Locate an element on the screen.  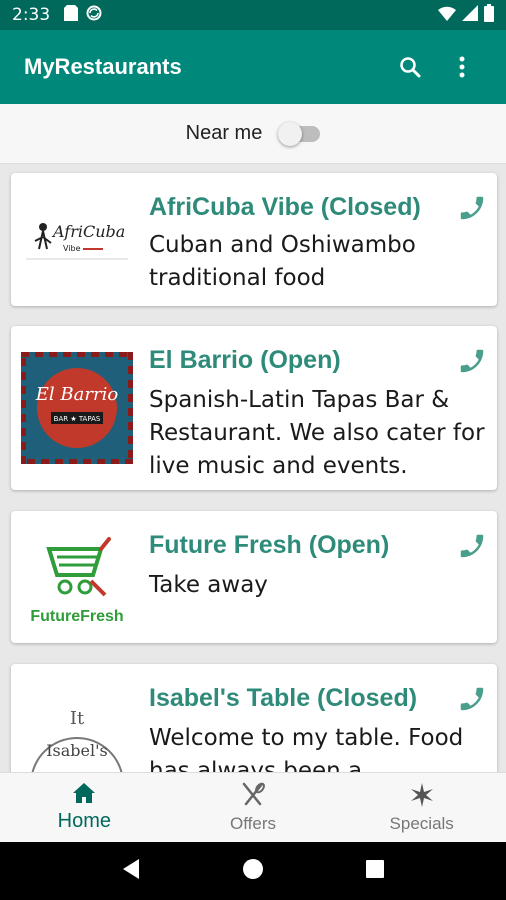
nav-specials: Specials is located at coordinates (421, 807).